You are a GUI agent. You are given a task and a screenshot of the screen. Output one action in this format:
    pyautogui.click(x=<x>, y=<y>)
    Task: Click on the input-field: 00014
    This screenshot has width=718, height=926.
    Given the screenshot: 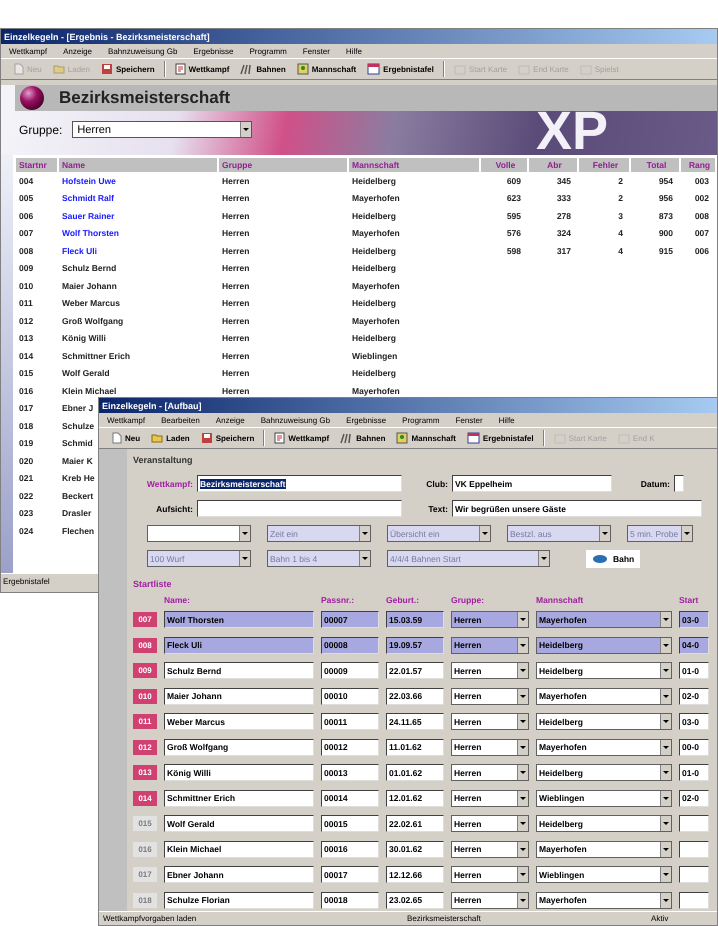 What is the action you would take?
    pyautogui.click(x=350, y=798)
    